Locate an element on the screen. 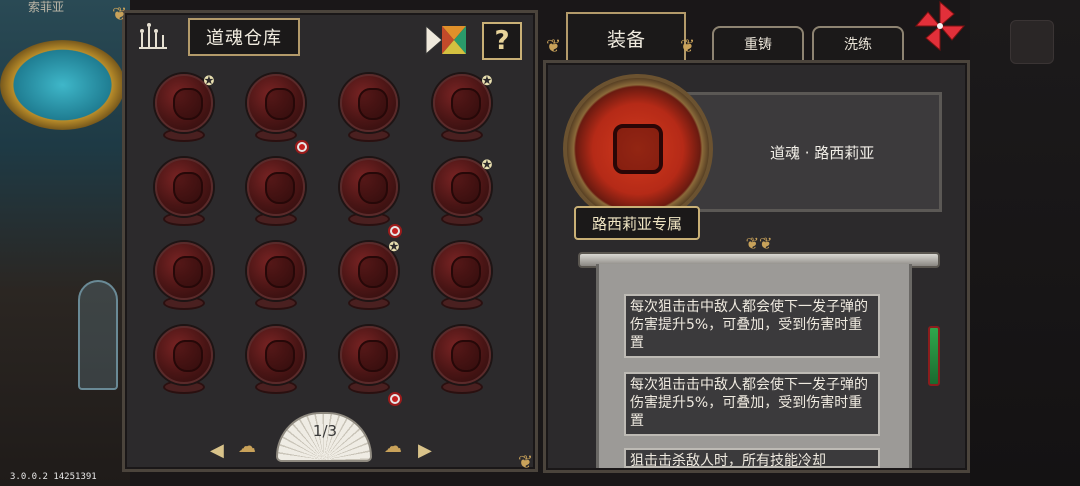 This screenshot has height=486, width=1080. exclusive-label: 路西莉亚专属 is located at coordinates (636, 223).